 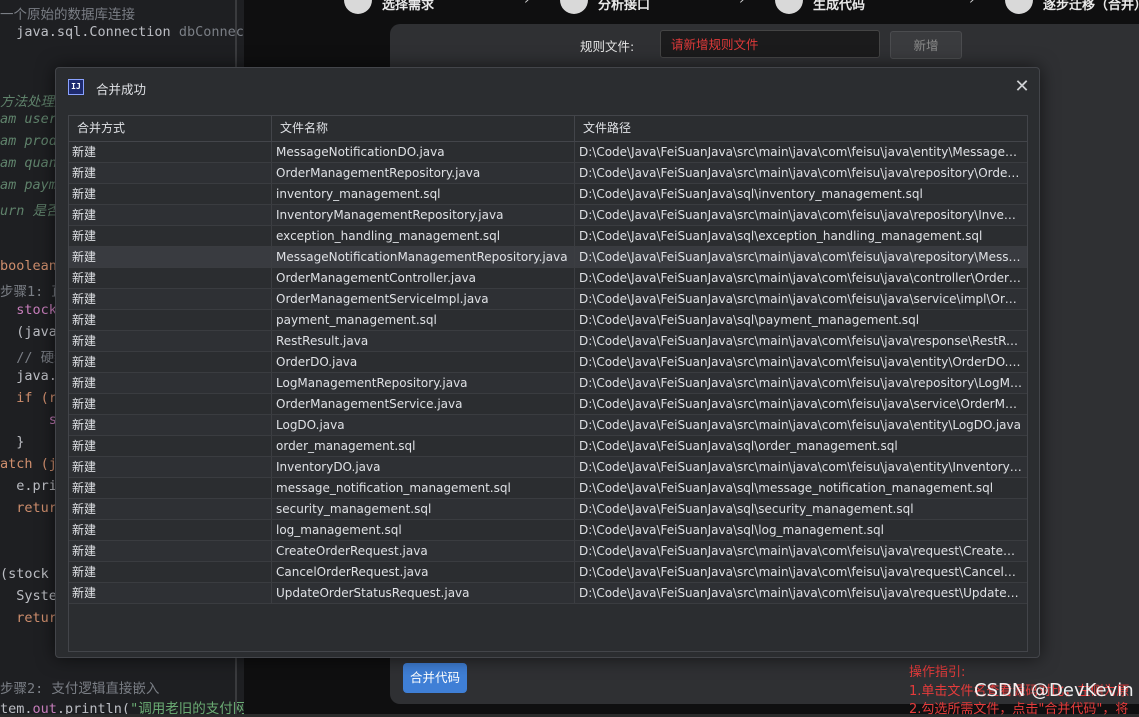 I want to click on file-name-cell: OrderManagementServiceImpl.java, so click(x=423, y=299).